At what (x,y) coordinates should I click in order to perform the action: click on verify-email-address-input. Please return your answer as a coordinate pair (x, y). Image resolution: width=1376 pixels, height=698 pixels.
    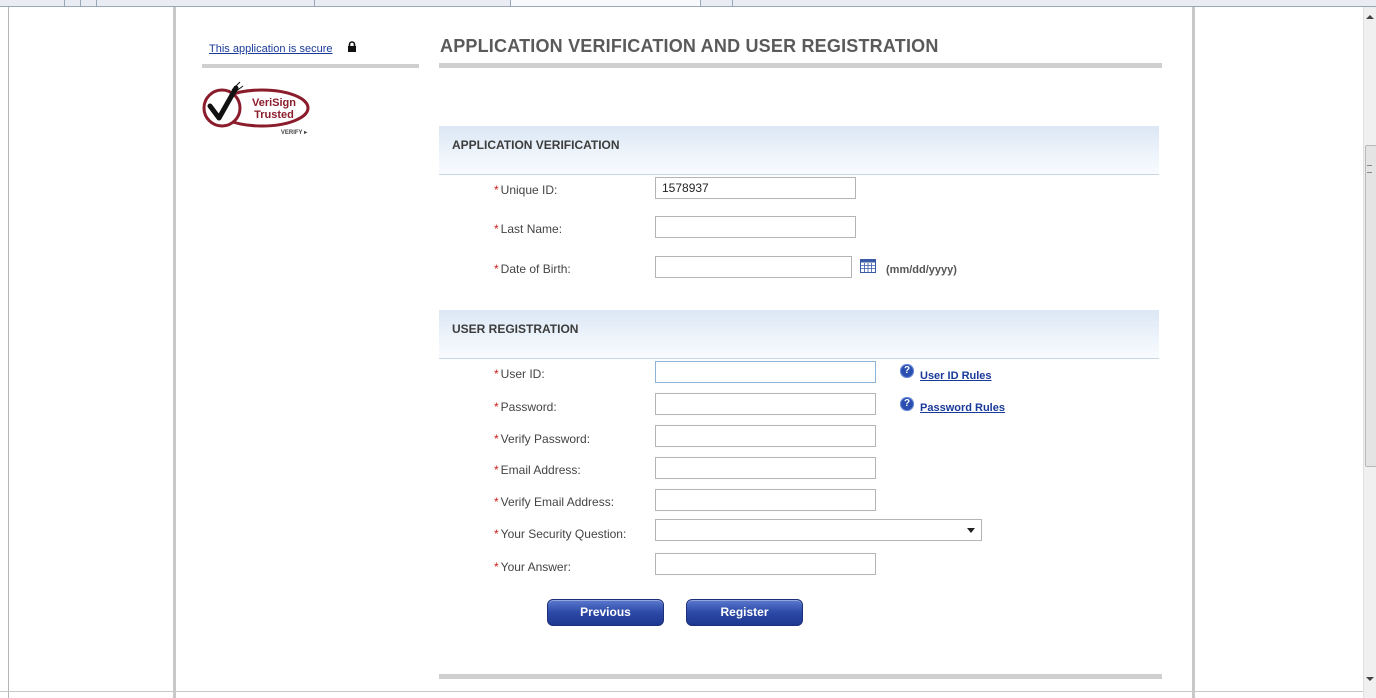
    Looking at the image, I should click on (765, 500).